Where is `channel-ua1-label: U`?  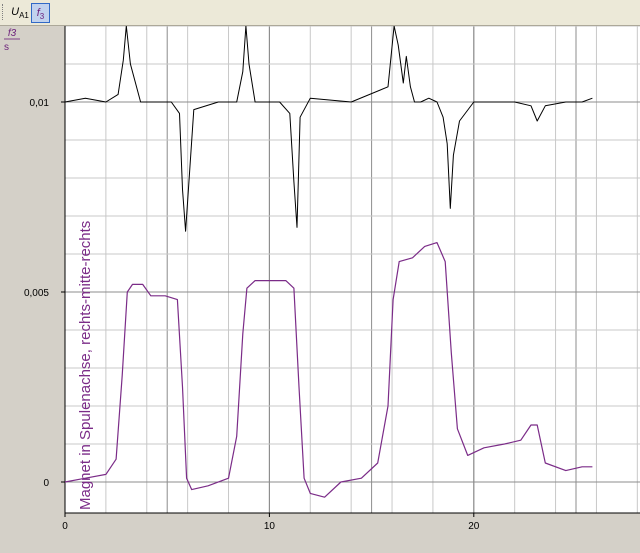 channel-ua1-label: U is located at coordinates (15, 12).